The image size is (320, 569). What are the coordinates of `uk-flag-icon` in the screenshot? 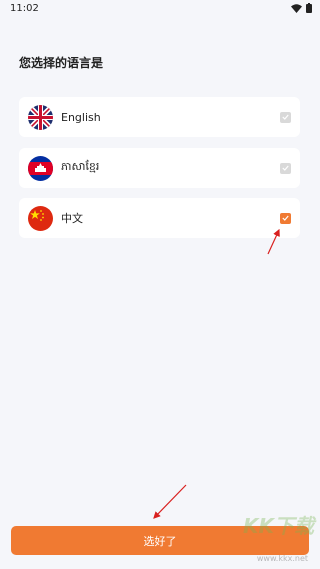 It's located at (40, 117).